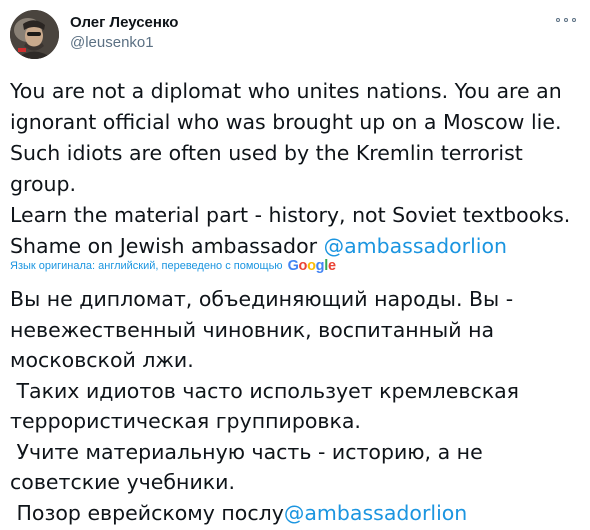  What do you see at coordinates (311, 266) in the screenshot?
I see `google-logo: Google` at bounding box center [311, 266].